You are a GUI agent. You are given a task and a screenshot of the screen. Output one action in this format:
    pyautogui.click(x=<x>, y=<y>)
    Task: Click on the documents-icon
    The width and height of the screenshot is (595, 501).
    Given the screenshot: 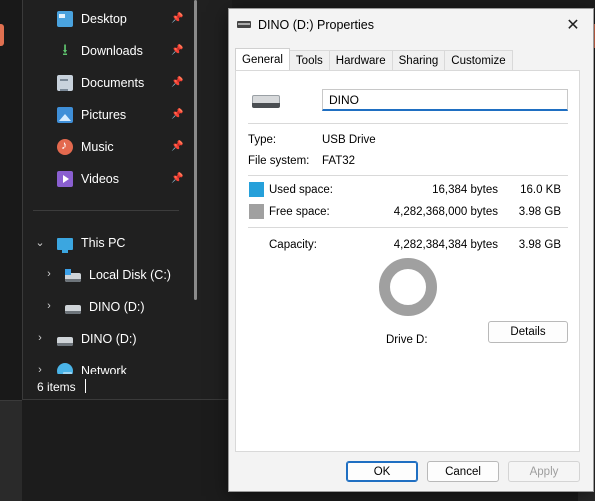 What is the action you would take?
    pyautogui.click(x=65, y=83)
    